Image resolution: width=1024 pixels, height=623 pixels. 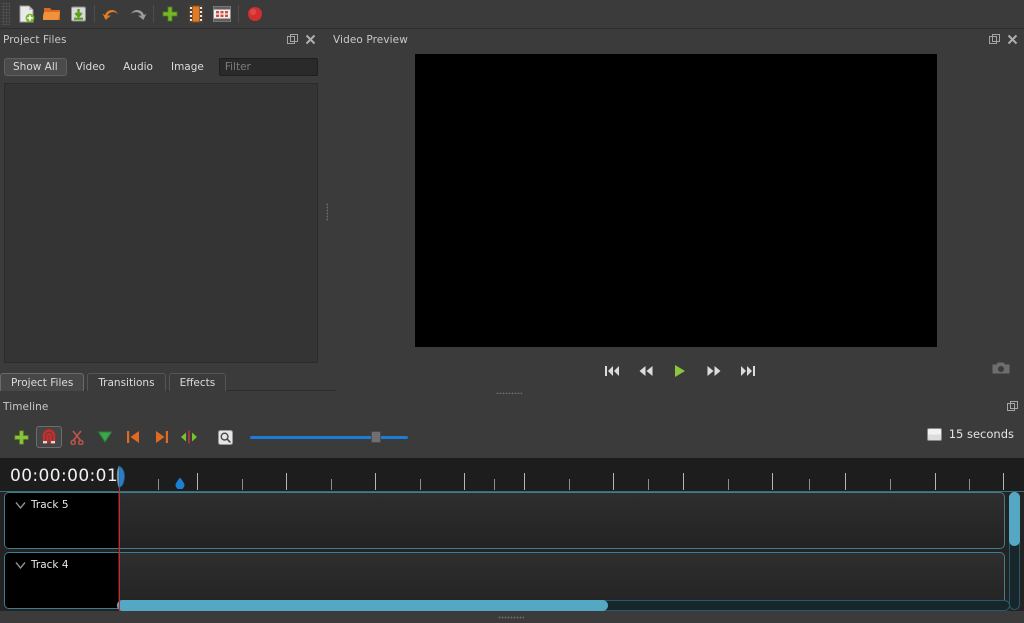 What do you see at coordinates (1014, 519) in the screenshot?
I see `vertical-scrollbar-thumb` at bounding box center [1014, 519].